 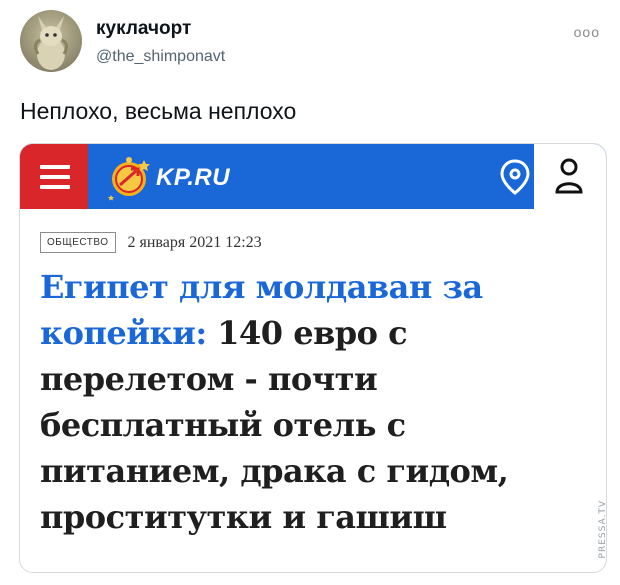 I want to click on site-logo-text: KP.RU, so click(x=193, y=178).